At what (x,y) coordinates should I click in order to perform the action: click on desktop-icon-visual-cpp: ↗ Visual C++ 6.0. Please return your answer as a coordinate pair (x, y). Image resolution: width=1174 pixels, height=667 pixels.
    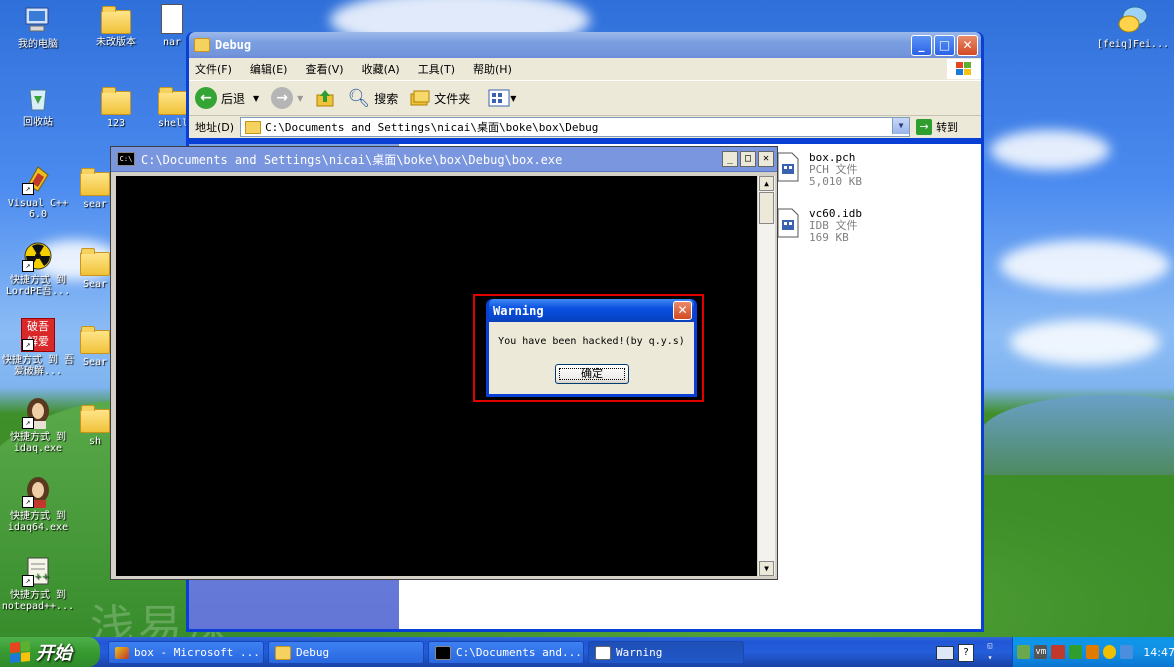
    Looking at the image, I should click on (38, 191).